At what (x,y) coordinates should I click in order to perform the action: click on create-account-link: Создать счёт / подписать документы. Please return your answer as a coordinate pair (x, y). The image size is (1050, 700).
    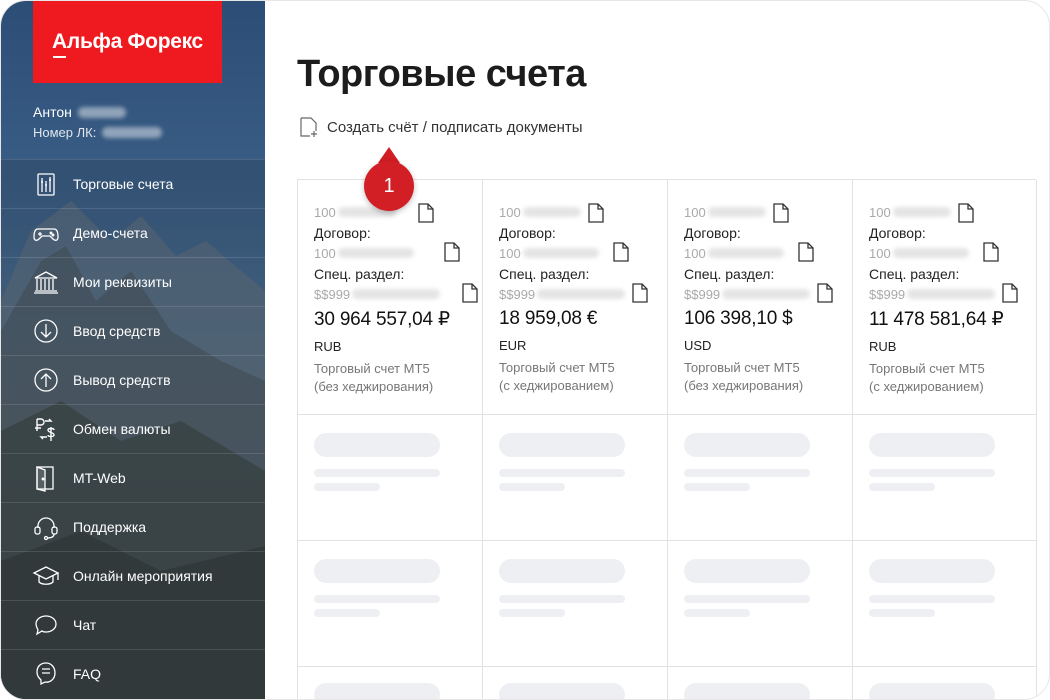
    Looking at the image, I should click on (441, 127).